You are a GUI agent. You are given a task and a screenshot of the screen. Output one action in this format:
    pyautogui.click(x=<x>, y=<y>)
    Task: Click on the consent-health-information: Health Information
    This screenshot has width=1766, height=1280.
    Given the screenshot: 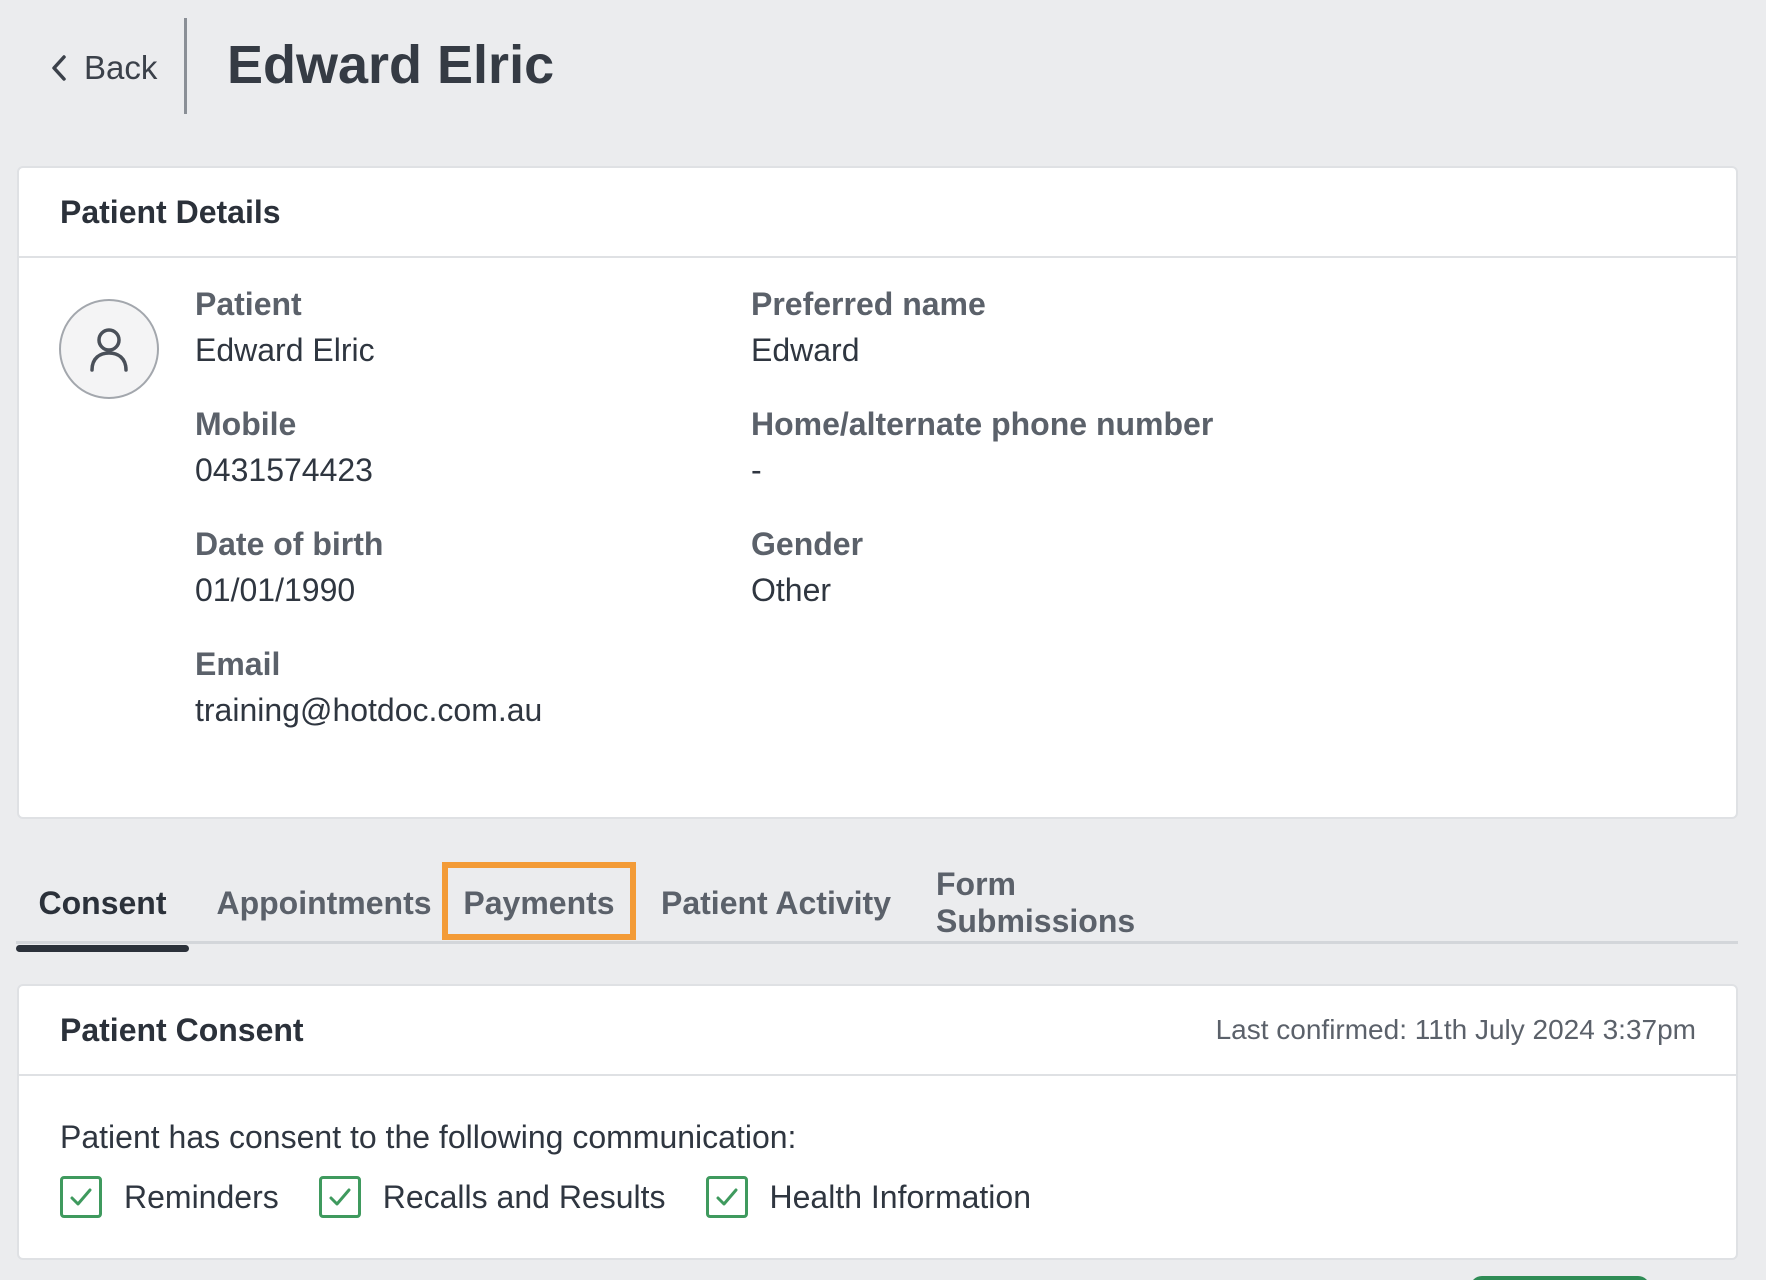 What is the action you would take?
    pyautogui.click(x=868, y=1197)
    